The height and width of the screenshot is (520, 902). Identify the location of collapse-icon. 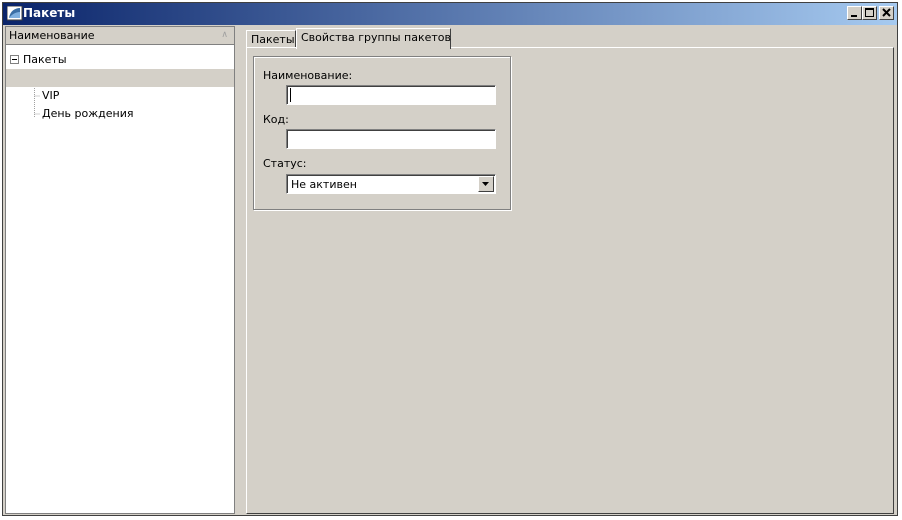
(14, 59).